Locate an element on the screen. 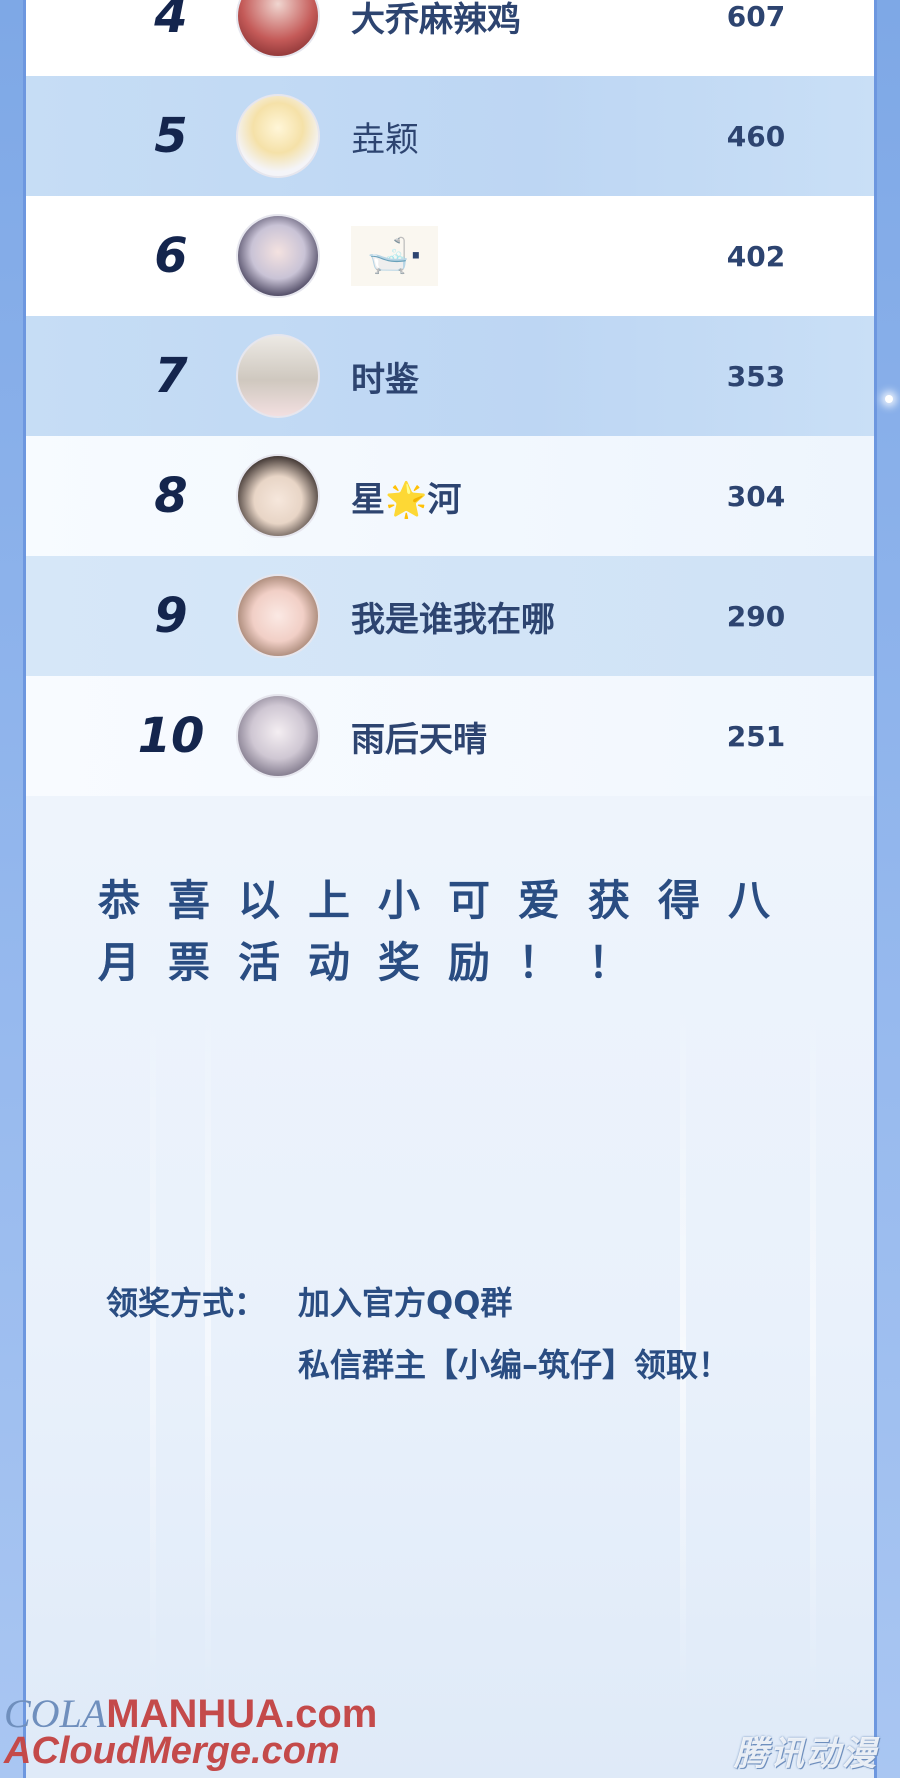  rank-number: 6 is located at coordinates (171, 256).